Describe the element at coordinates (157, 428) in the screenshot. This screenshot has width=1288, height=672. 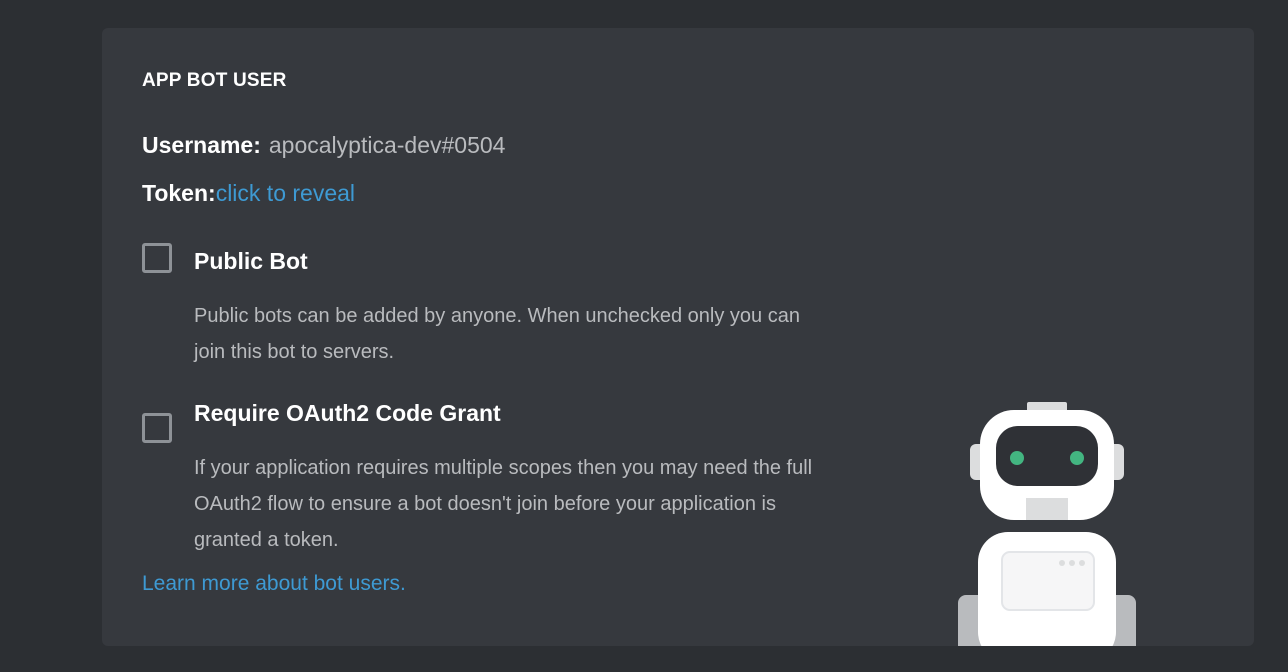
I see `oauth2-grant-checkbox` at that location.